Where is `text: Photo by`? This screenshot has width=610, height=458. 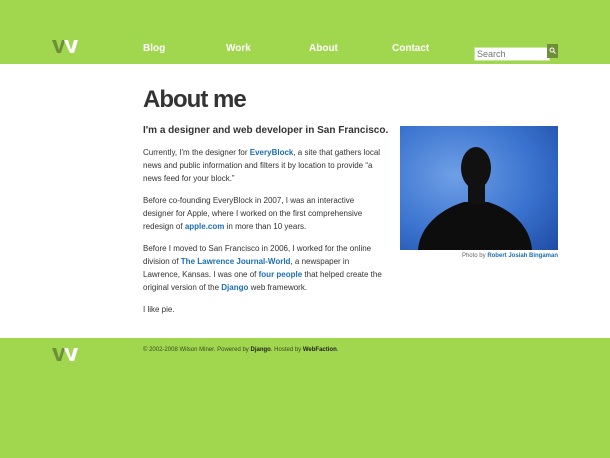
text: Photo by is located at coordinates (474, 256).